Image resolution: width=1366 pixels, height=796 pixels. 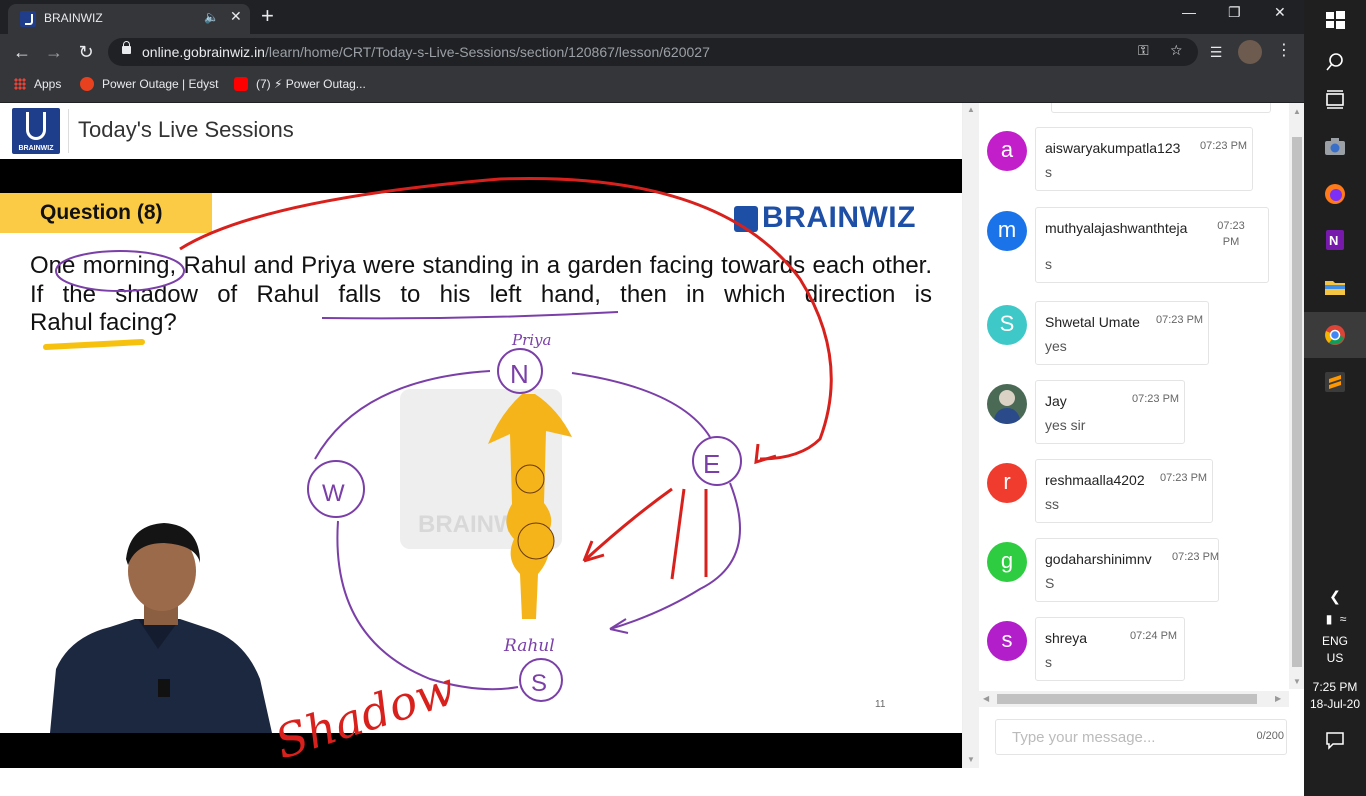 I want to click on question-text-last-line: Rahul facing?, so click(x=103, y=322).